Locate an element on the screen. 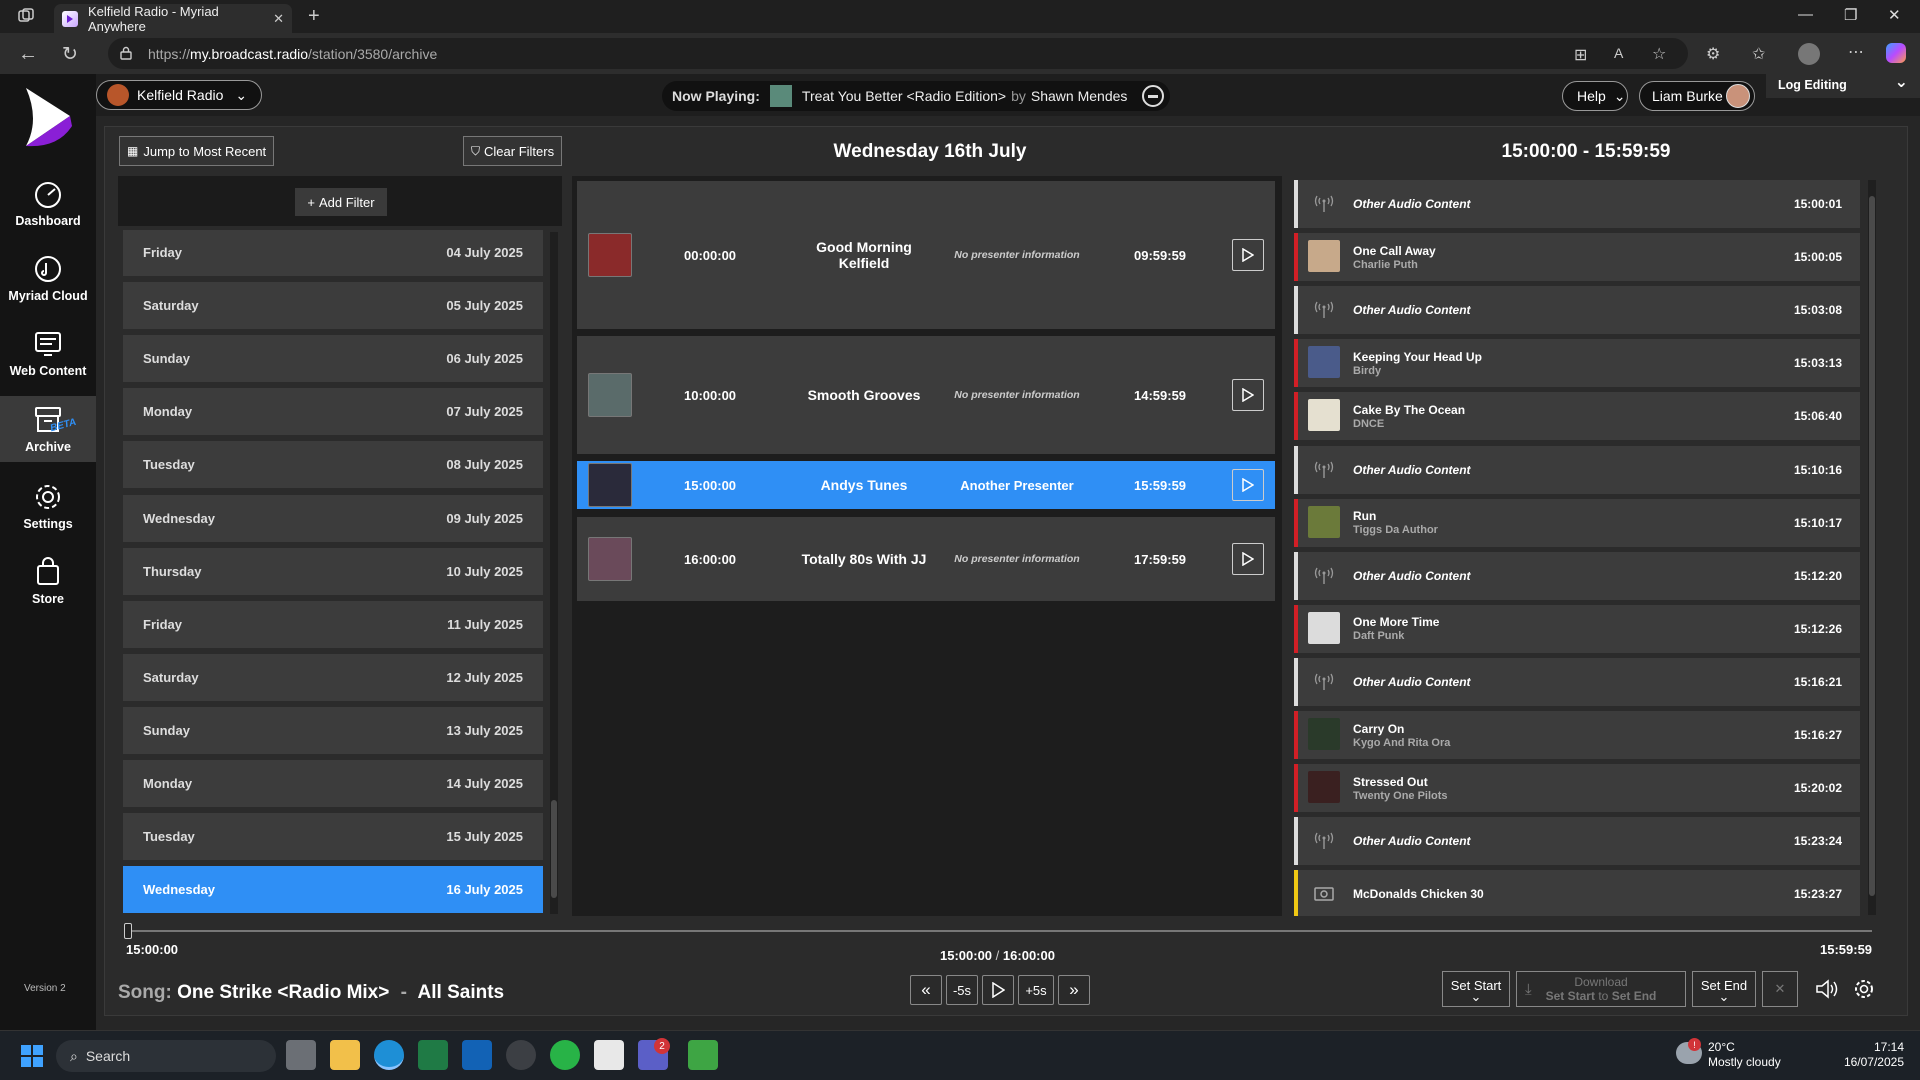  copilot-icon is located at coordinates (1896, 53).